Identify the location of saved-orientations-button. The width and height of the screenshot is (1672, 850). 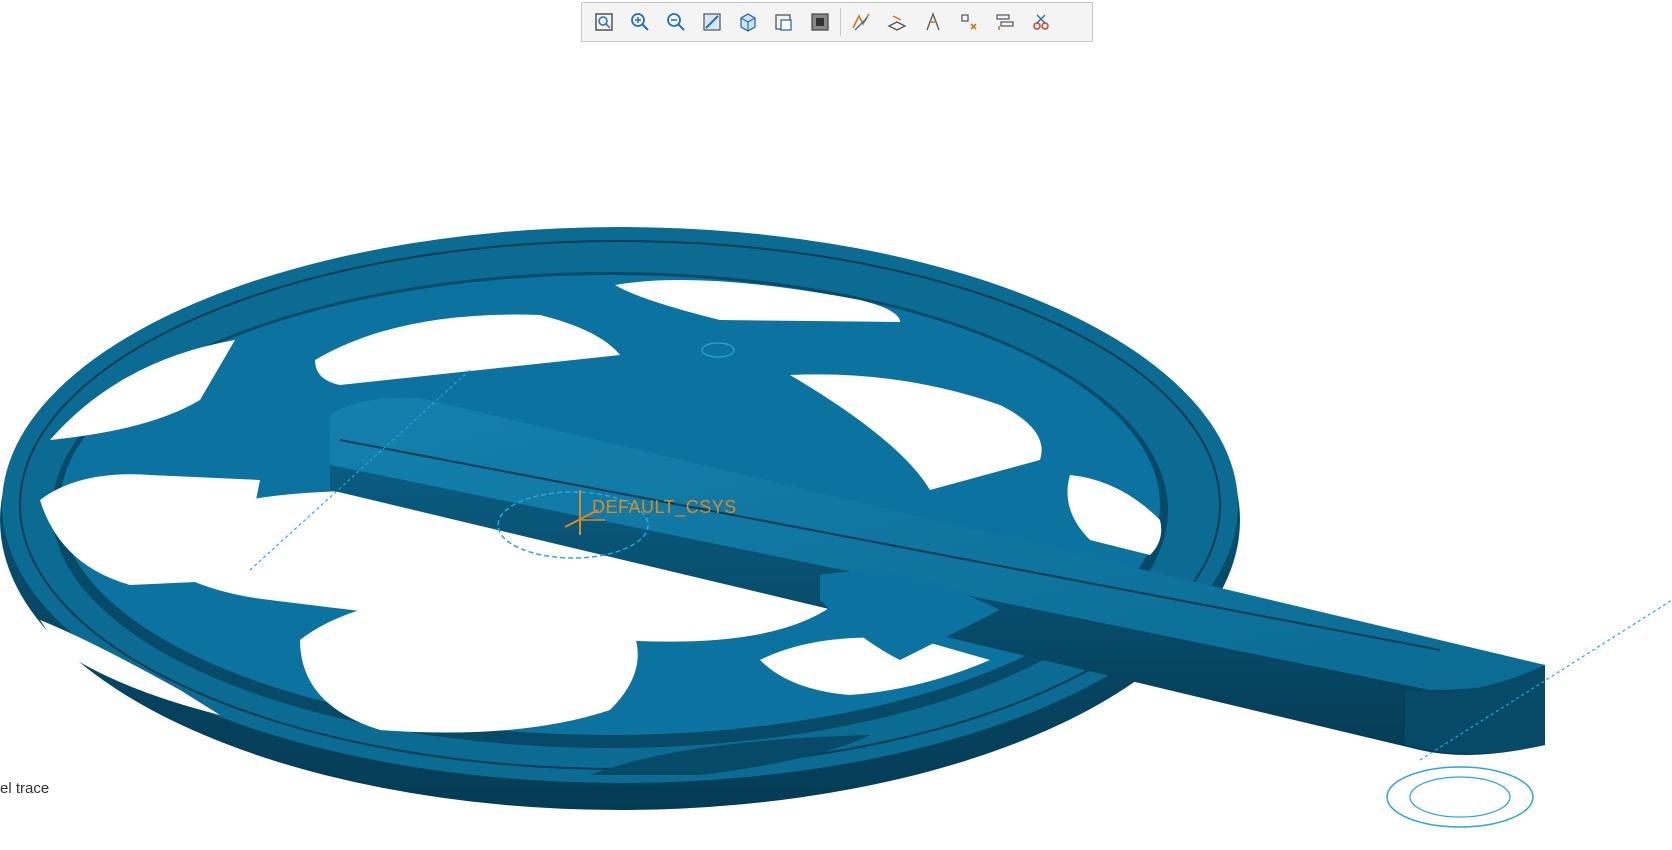
(748, 22).